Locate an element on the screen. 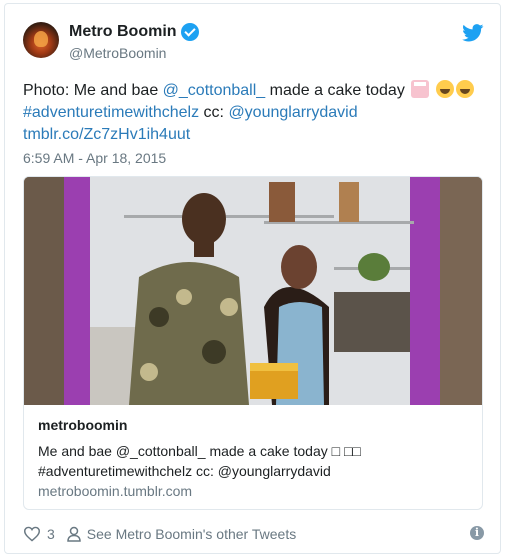 This screenshot has width=505, height=558. author-name: Metro Boomin is located at coordinates (123, 32).